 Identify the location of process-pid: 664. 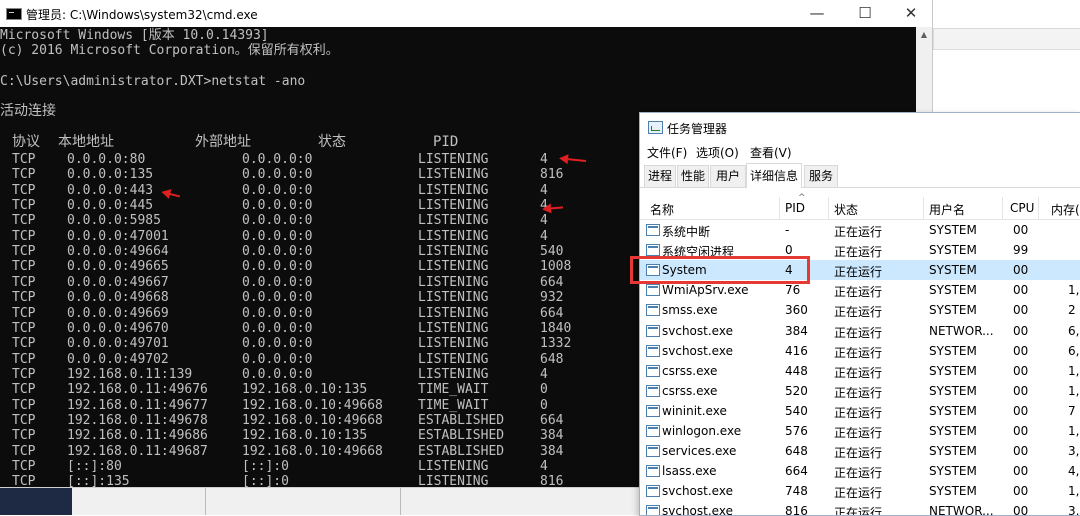
(796, 471).